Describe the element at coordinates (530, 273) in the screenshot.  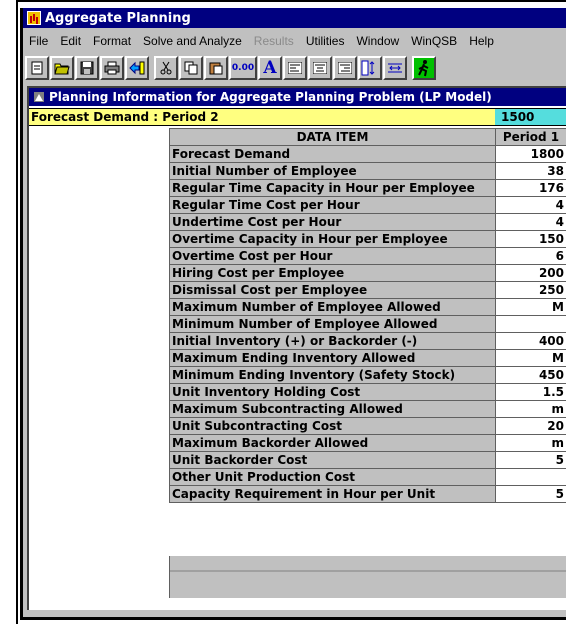
I see `period-1-cell: 200` at that location.